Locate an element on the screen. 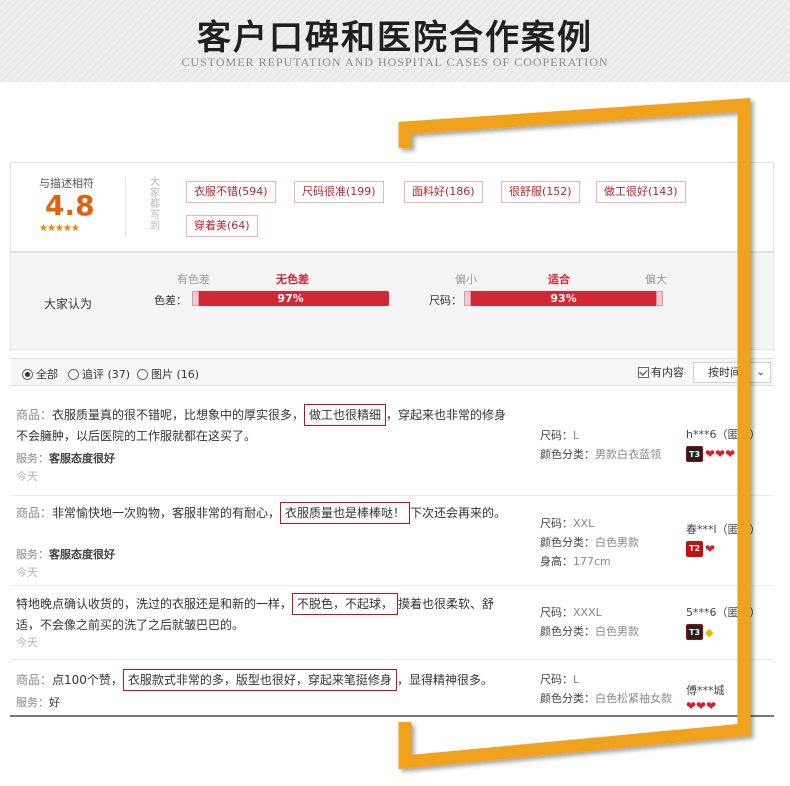 This screenshot has height=786, width=790. filter-followup-radio: 追评 (37) is located at coordinates (99, 374).